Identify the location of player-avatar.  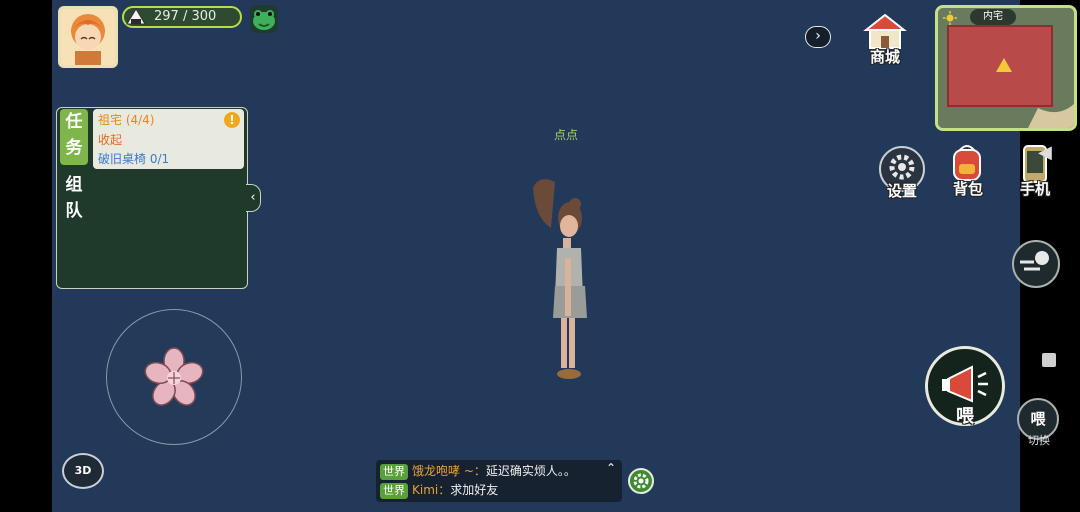
(88, 37).